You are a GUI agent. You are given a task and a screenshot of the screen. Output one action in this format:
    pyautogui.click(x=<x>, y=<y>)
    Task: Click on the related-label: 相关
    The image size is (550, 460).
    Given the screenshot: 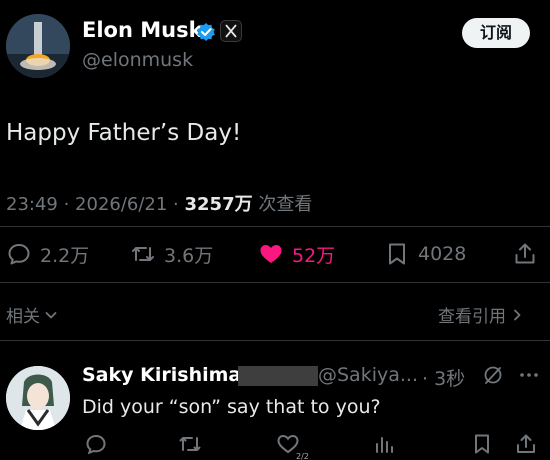 What is the action you would take?
    pyautogui.click(x=23, y=317)
    